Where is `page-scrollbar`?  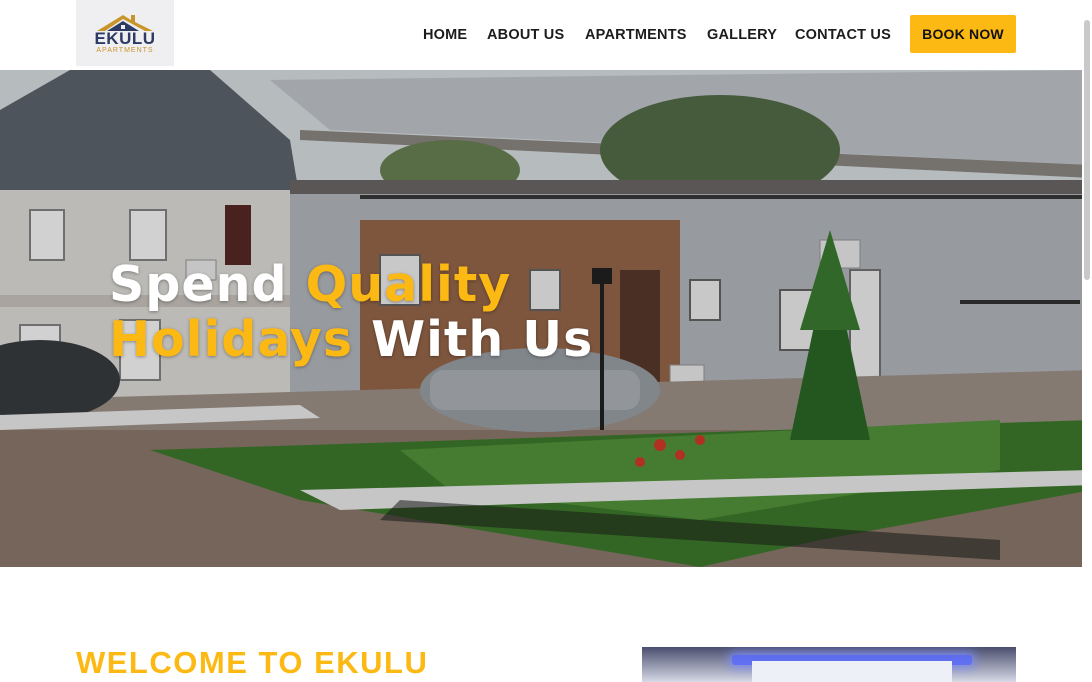
page-scrollbar is located at coordinates (1087, 341).